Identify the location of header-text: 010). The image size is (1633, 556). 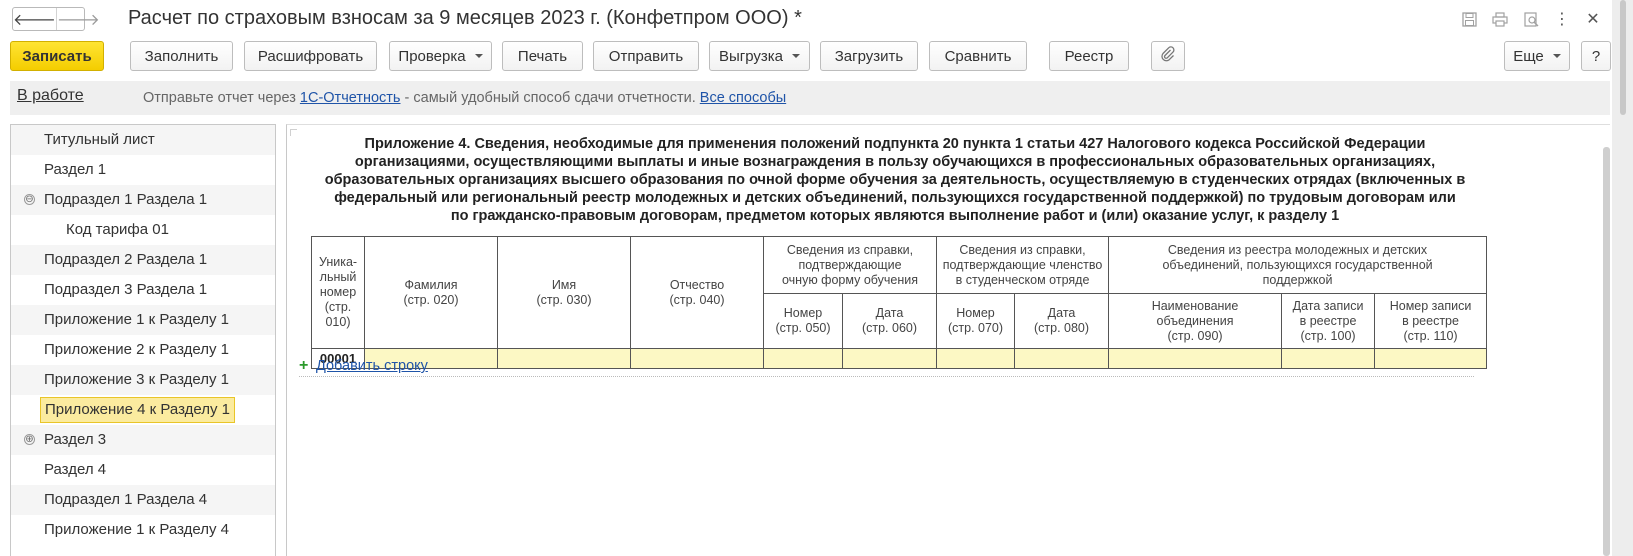
(338, 322).